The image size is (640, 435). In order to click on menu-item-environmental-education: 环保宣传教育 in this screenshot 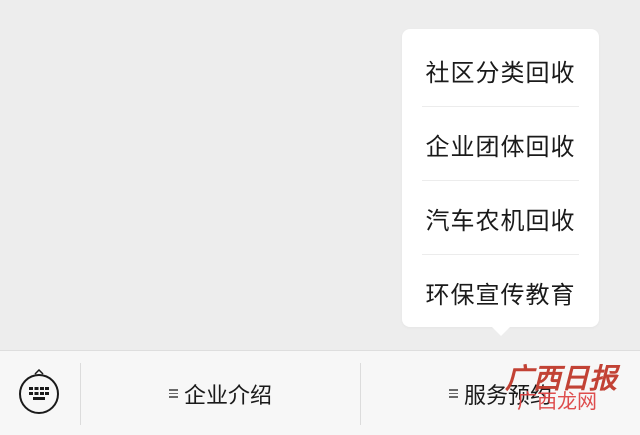, I will do `click(500, 292)`.